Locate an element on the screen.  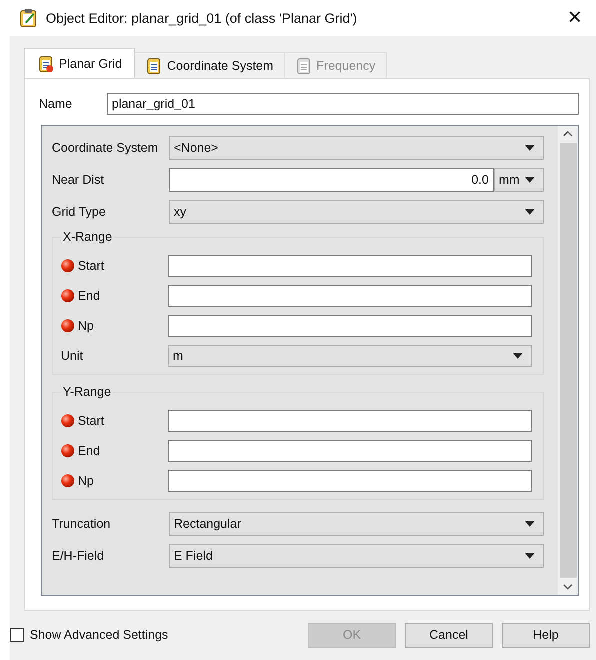
dialog-button: Help is located at coordinates (546, 635).